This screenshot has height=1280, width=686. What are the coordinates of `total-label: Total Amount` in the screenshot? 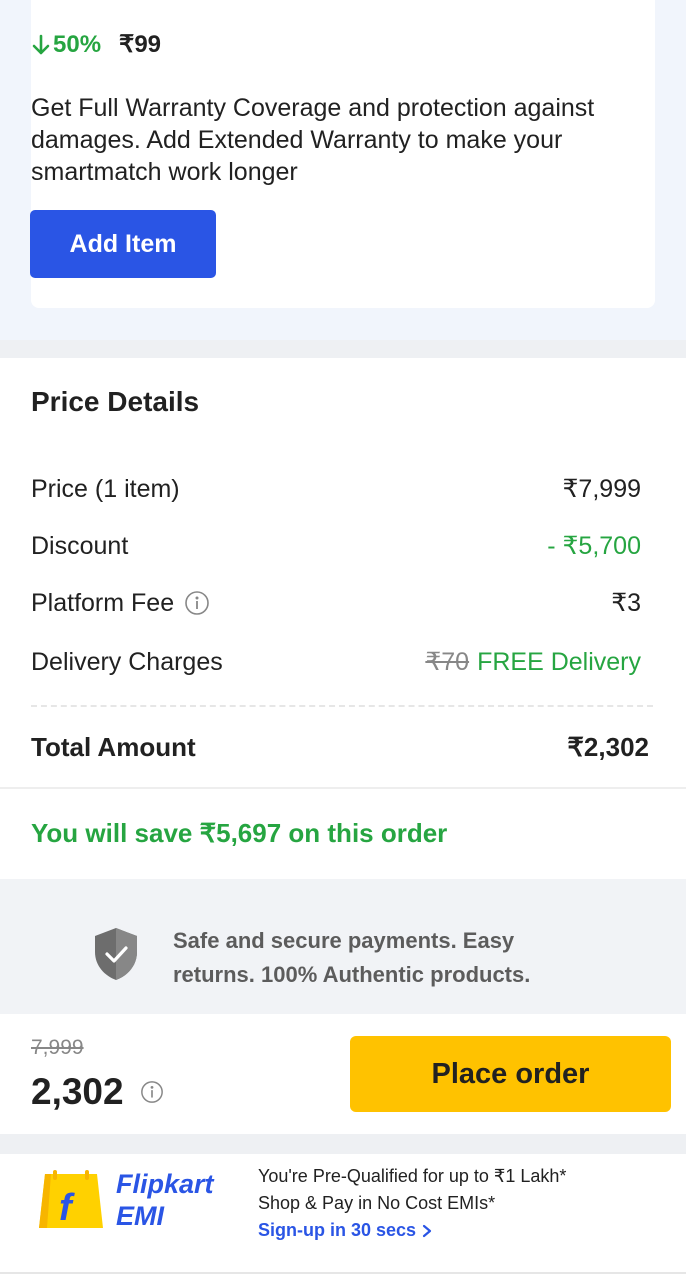 It's located at (113, 747).